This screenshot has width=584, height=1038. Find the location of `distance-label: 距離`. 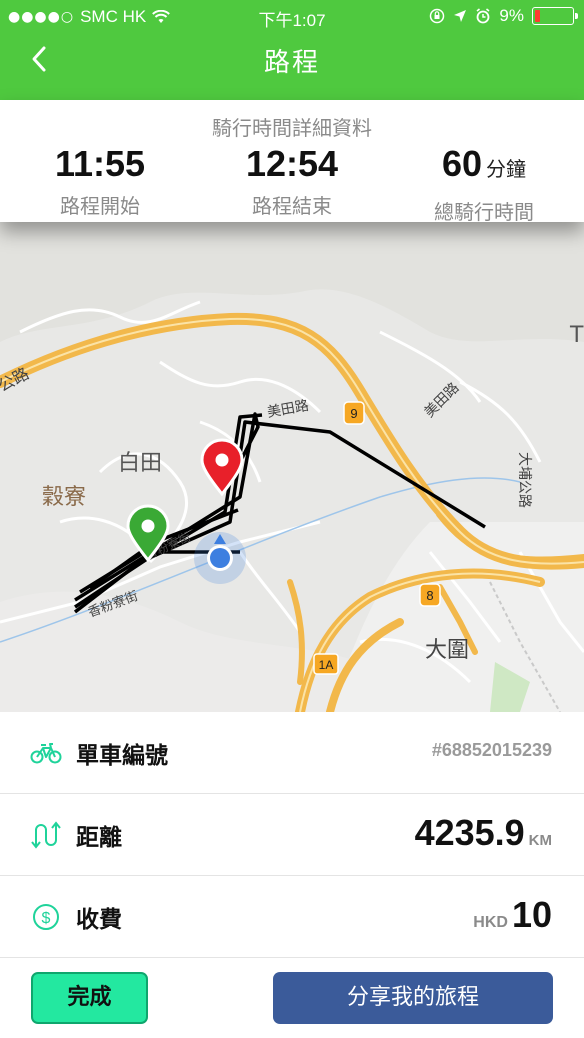

distance-label: 距離 is located at coordinates (99, 838).